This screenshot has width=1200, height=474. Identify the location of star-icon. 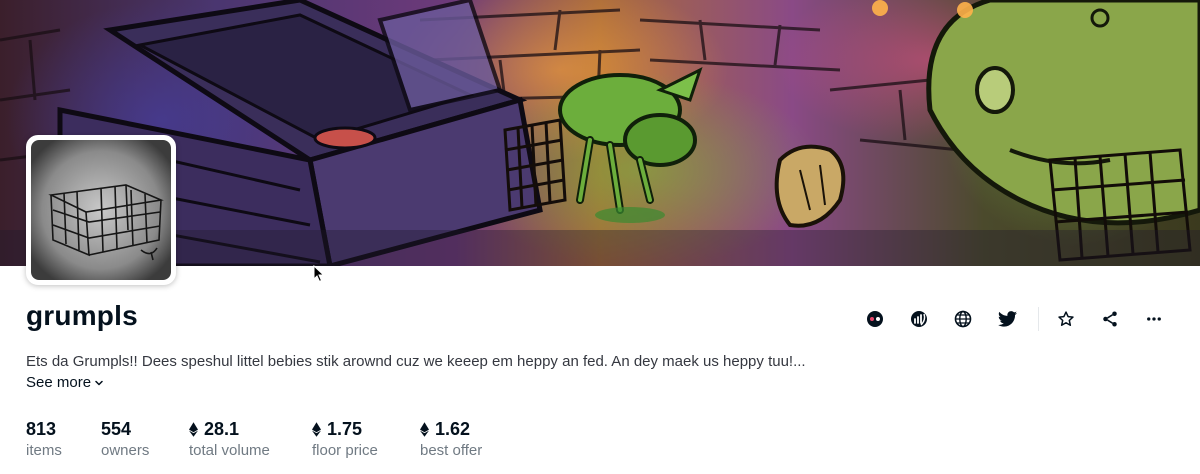
(1066, 318).